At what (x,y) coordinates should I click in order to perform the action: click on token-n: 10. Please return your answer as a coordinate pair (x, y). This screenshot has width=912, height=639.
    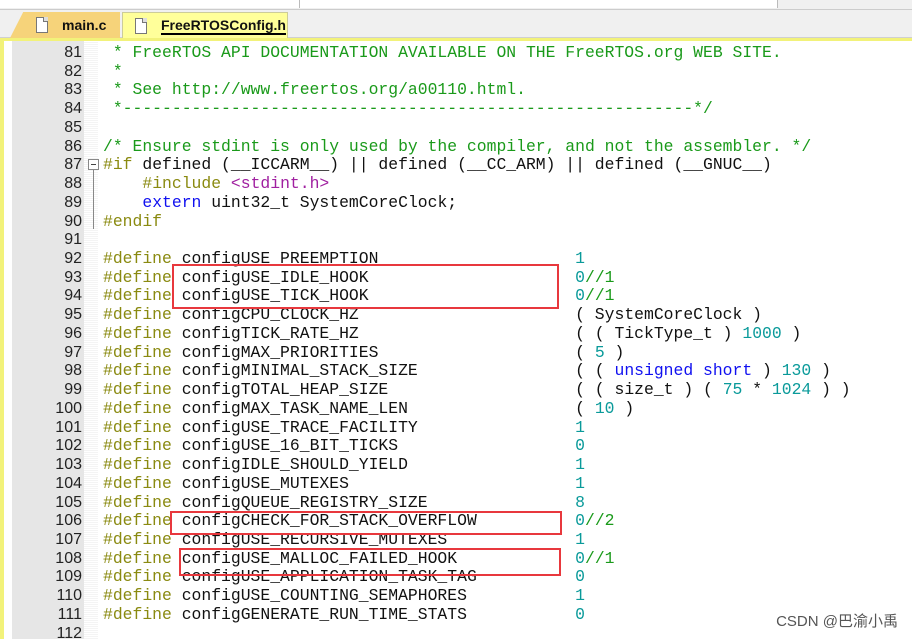
    Looking at the image, I should click on (604, 408).